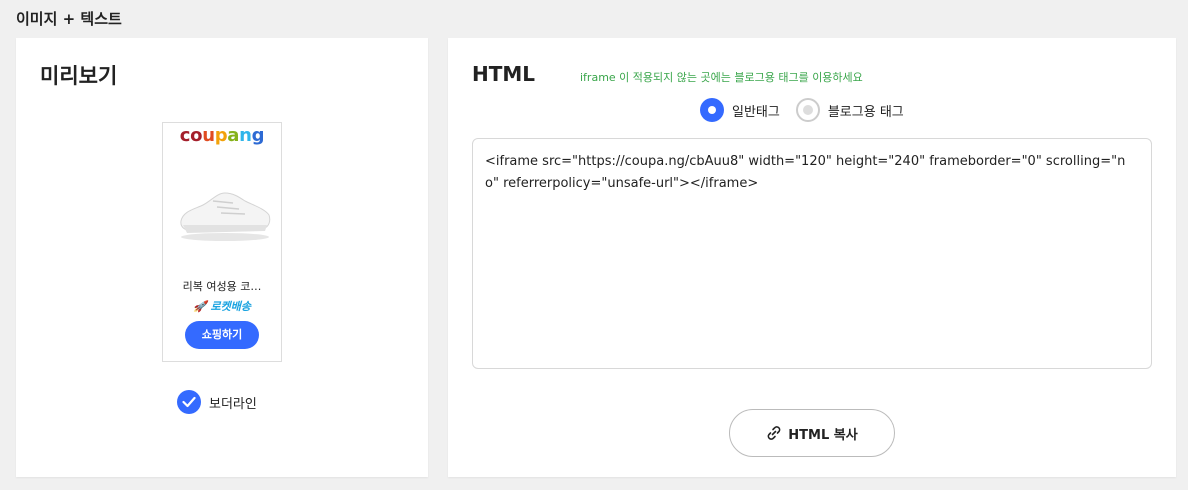 The height and width of the screenshot is (490, 1188). I want to click on logo-letter: n, so click(245, 135).